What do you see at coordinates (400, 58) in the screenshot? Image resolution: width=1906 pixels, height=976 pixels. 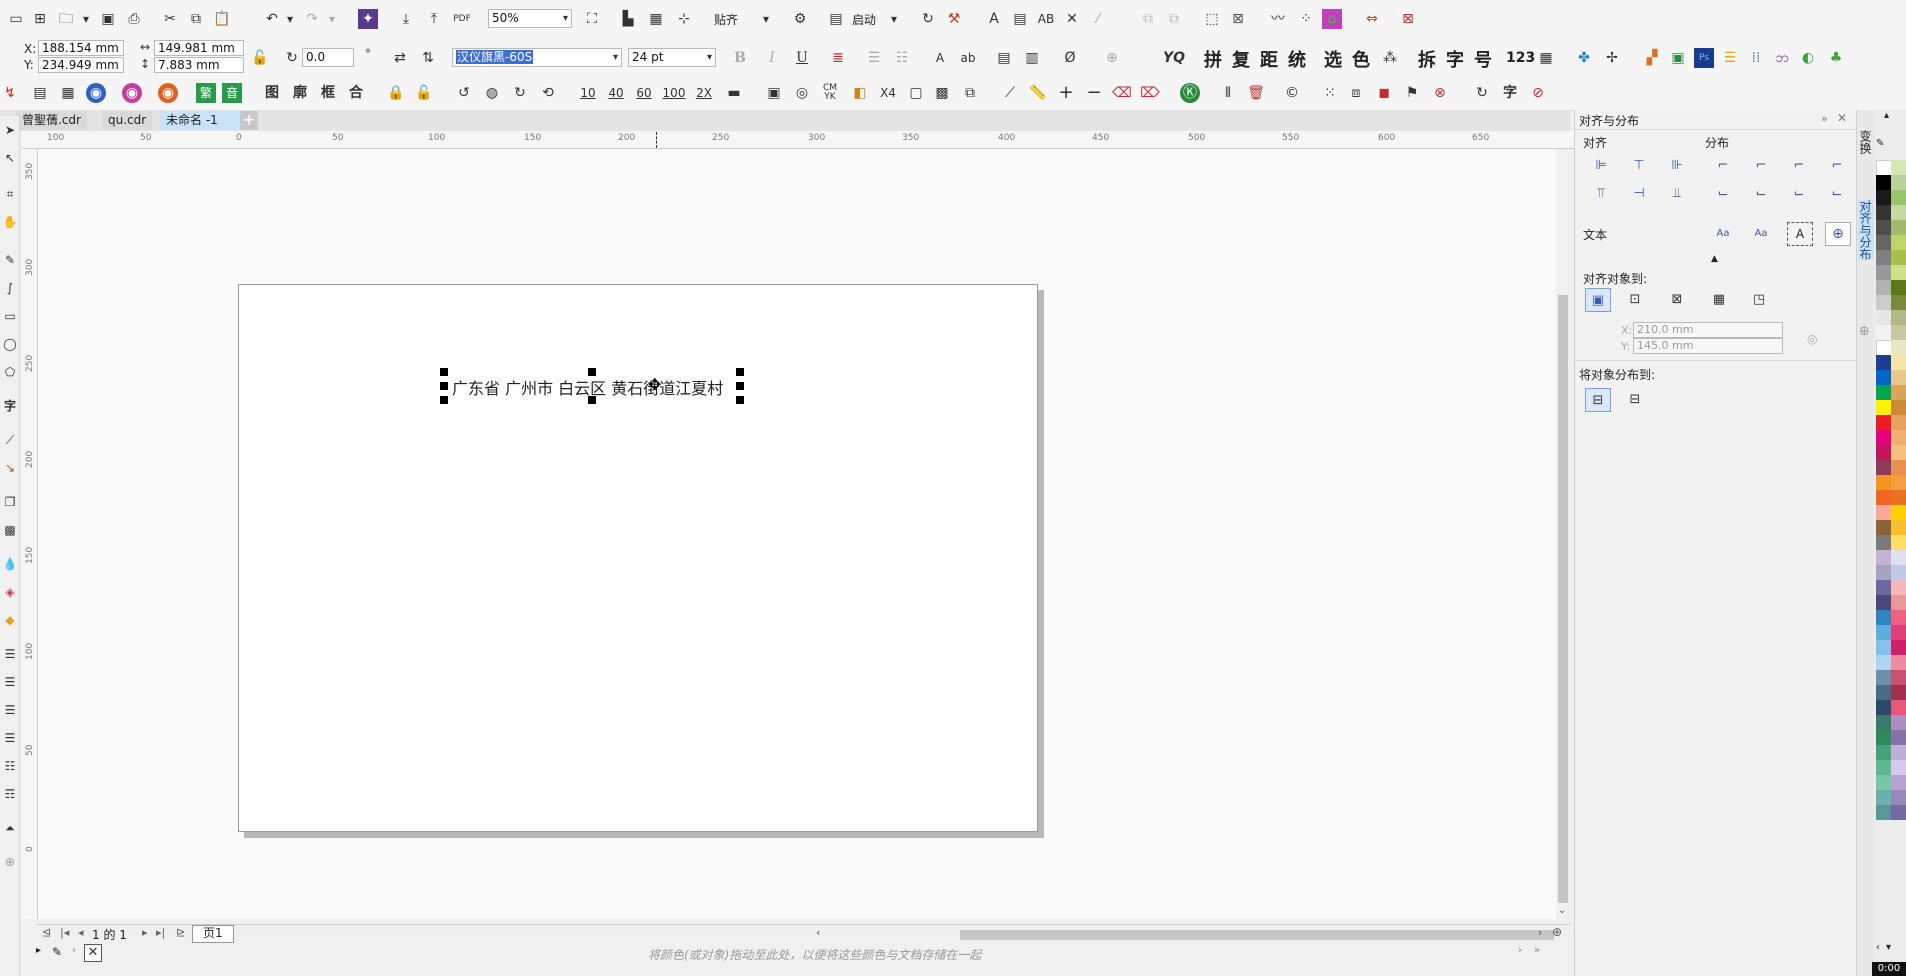 I see `mirror-horizontal-icon: ⇄` at bounding box center [400, 58].